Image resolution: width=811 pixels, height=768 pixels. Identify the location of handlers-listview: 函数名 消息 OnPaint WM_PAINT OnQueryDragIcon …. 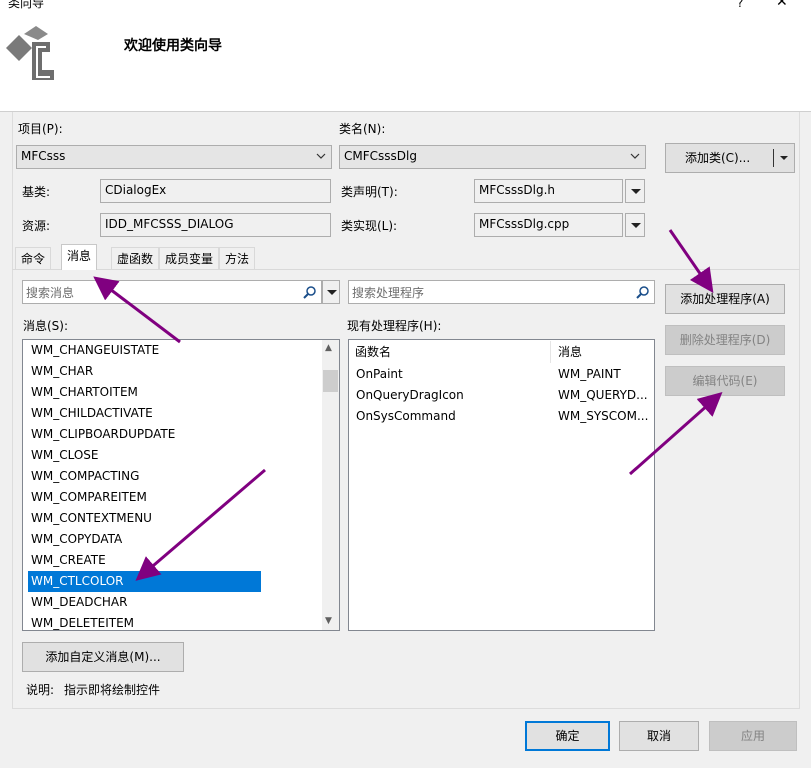
(501, 485).